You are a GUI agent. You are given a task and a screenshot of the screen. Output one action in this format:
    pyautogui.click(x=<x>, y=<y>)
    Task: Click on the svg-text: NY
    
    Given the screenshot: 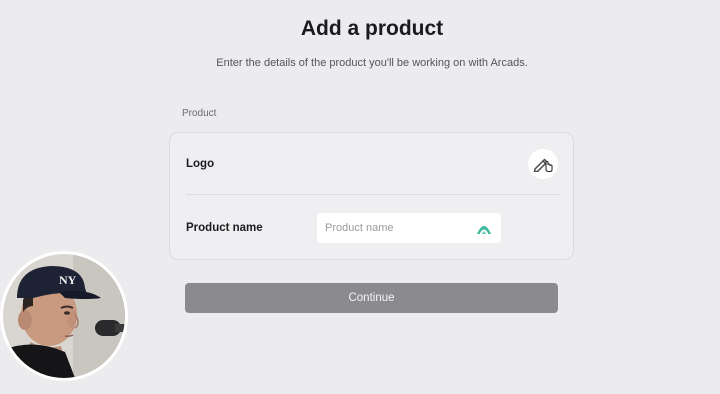 What is the action you would take?
    pyautogui.click(x=68, y=280)
    